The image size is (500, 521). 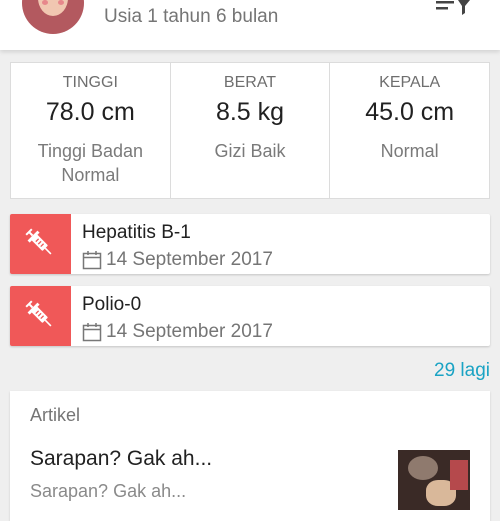 I want to click on stat-value: 45.0 cm, so click(x=410, y=112).